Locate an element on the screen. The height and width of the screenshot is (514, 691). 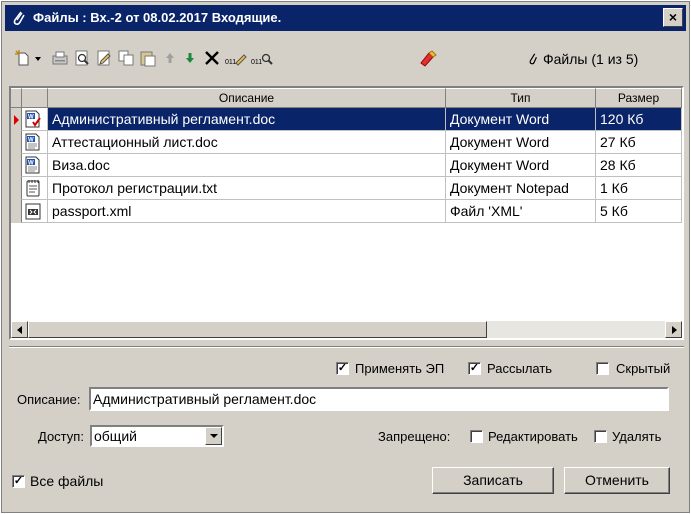
cell-size: 120 Кб is located at coordinates (639, 119).